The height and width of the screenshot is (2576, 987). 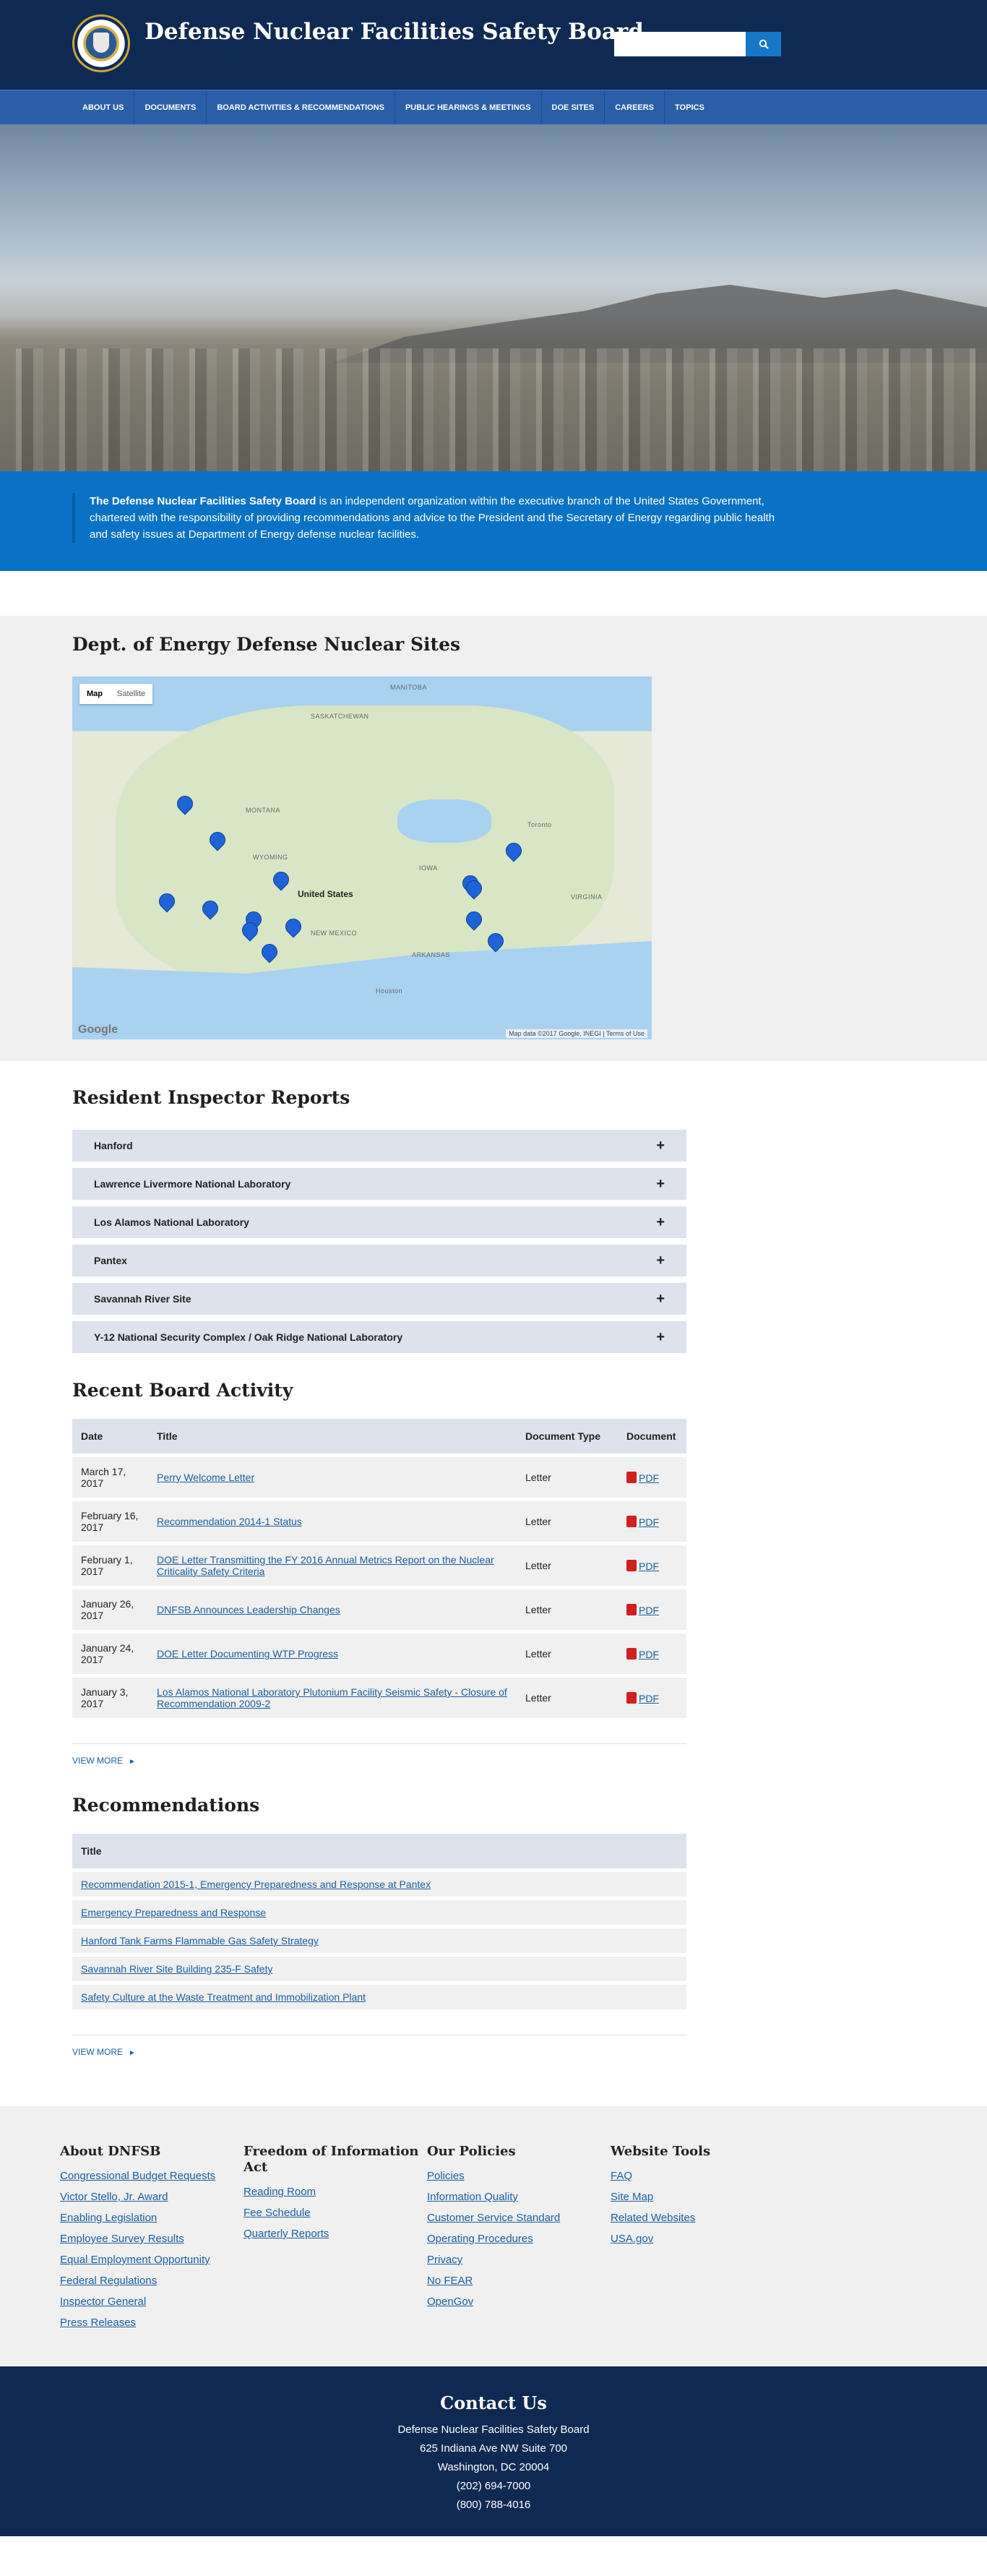 I want to click on search-input, so click(x=680, y=44).